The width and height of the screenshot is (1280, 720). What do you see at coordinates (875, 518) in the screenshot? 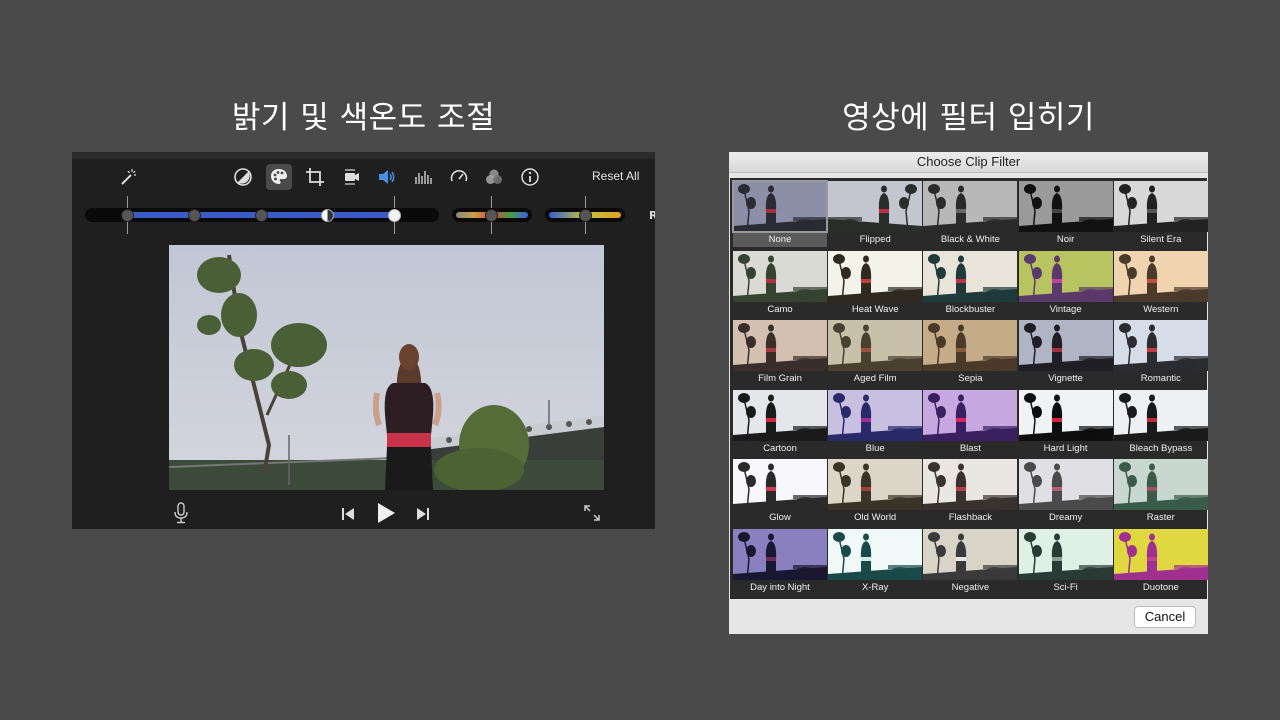
I see `filter-label: Old World` at bounding box center [875, 518].